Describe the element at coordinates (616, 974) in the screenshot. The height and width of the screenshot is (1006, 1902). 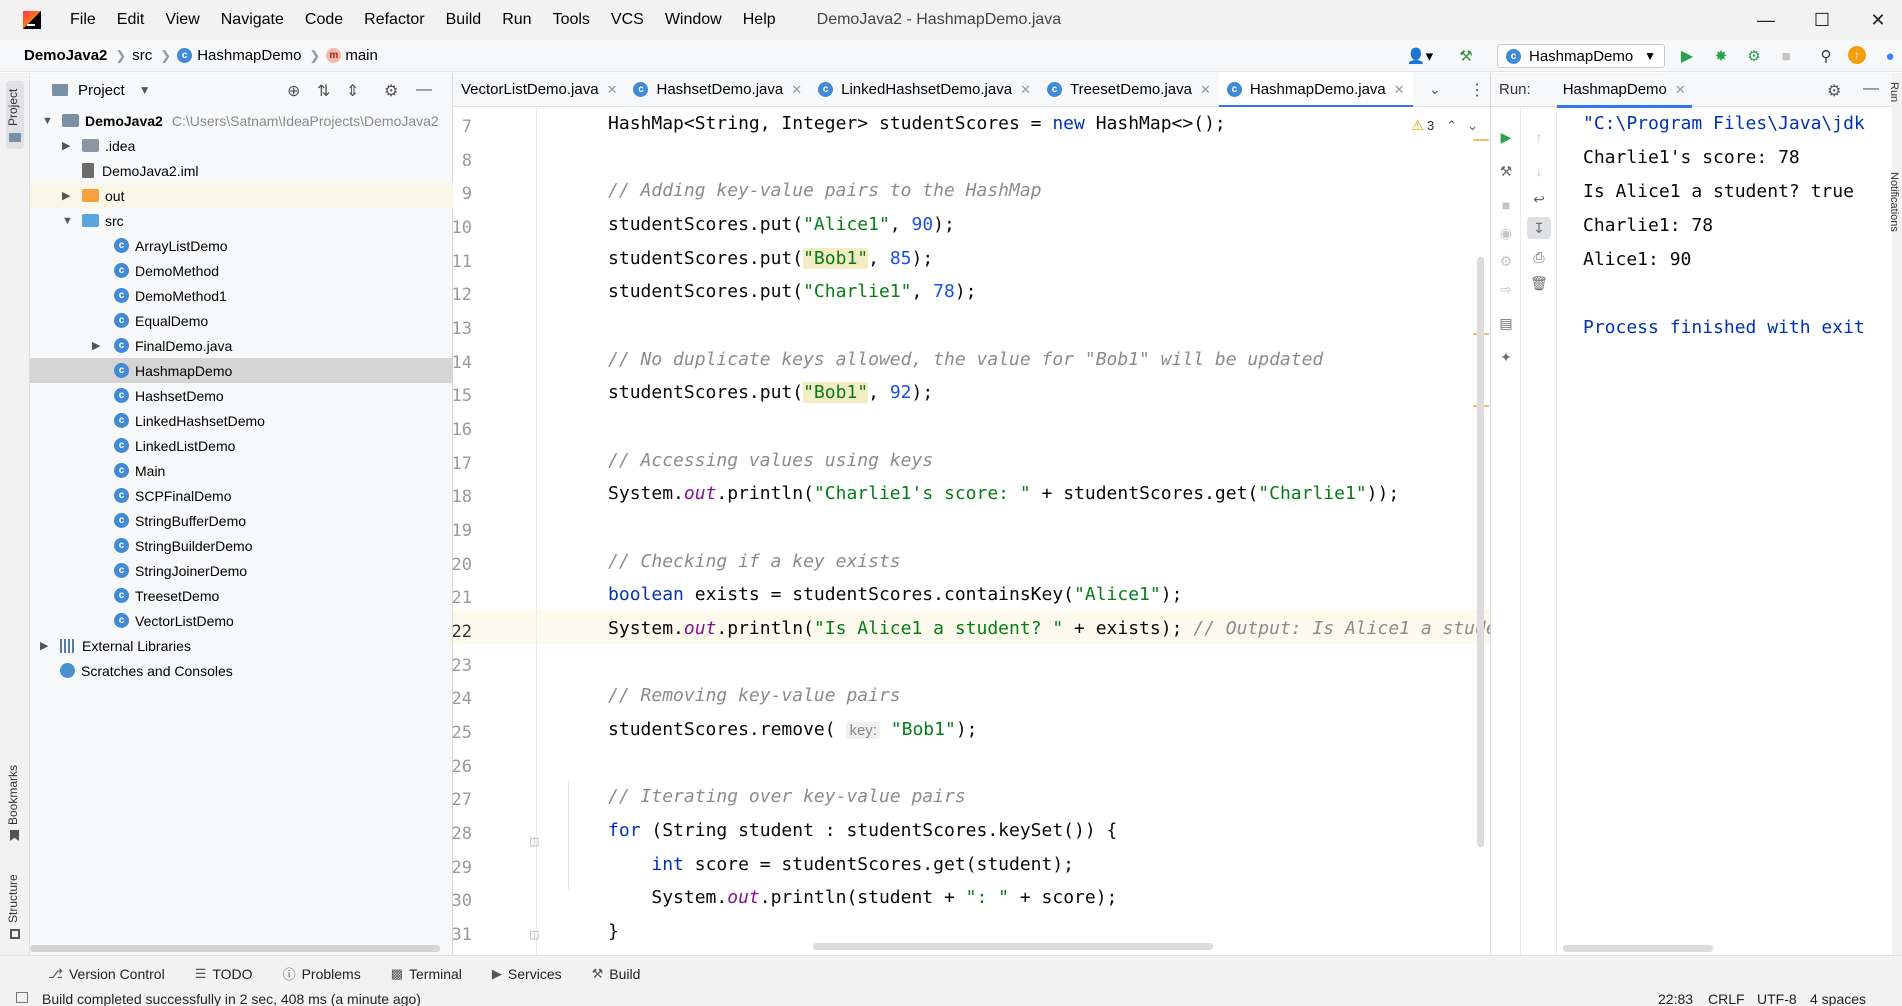
I see `build-button: ⚒ Build` at that location.